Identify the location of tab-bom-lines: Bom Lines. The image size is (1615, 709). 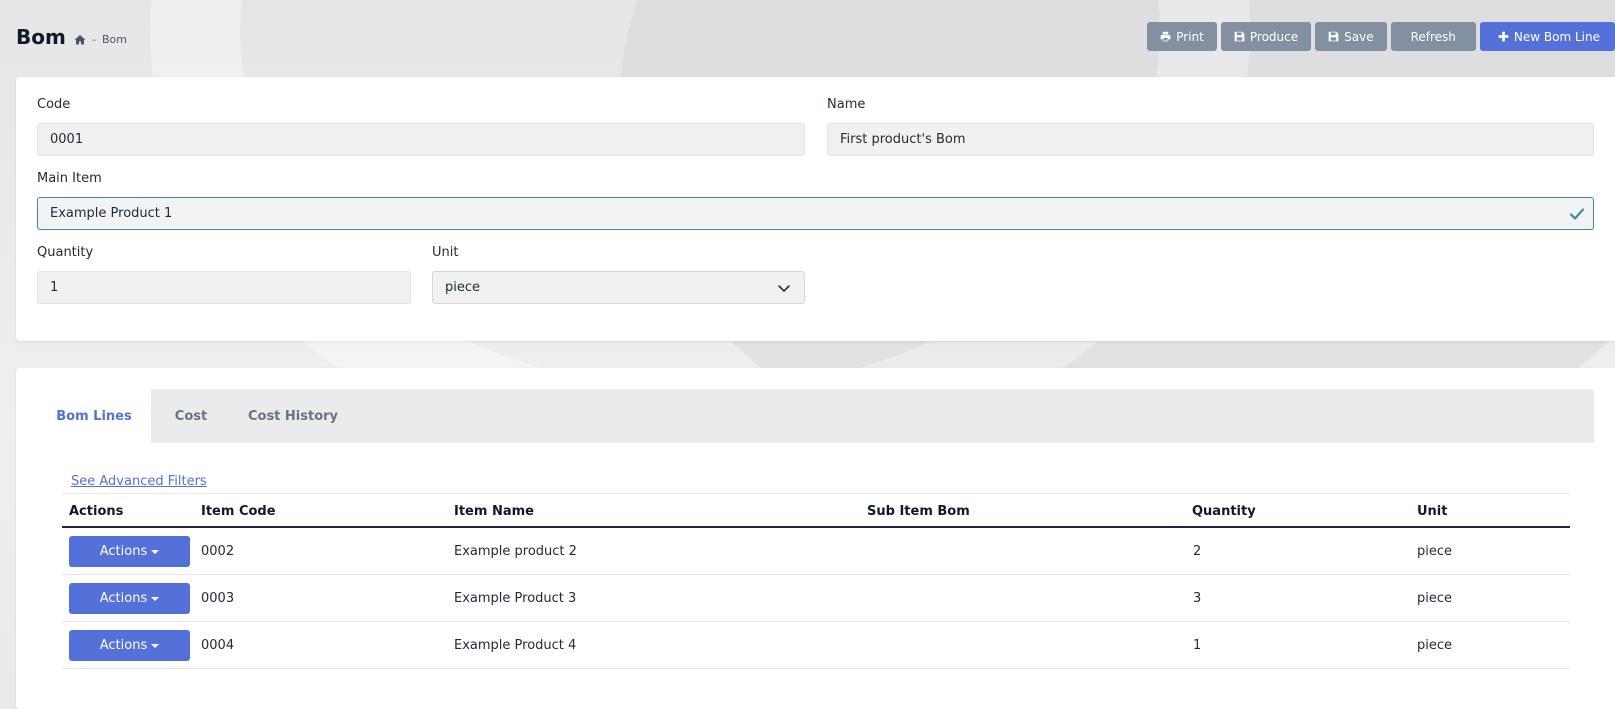
(94, 416).